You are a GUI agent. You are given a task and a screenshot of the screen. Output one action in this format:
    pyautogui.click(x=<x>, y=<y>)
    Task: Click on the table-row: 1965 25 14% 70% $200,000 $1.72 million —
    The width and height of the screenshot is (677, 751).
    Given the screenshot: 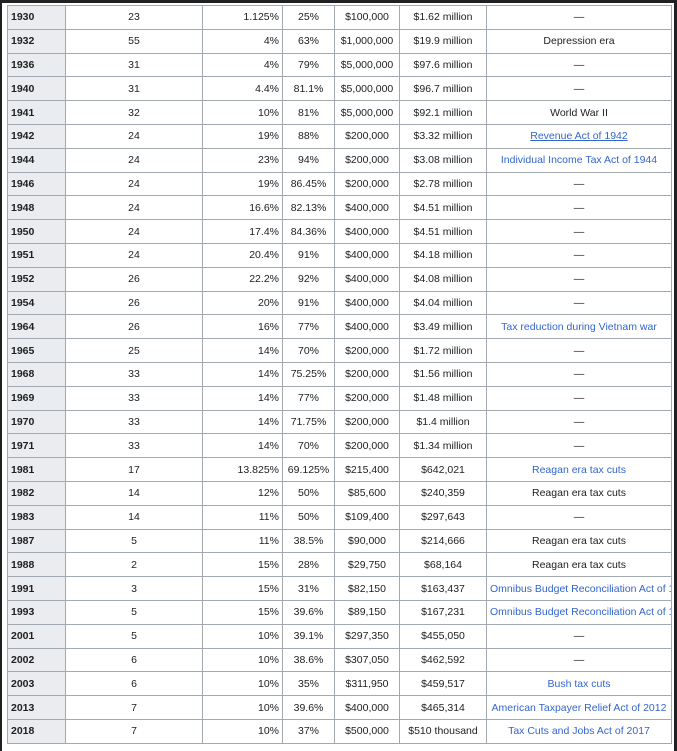 What is the action you would take?
    pyautogui.click(x=339, y=350)
    